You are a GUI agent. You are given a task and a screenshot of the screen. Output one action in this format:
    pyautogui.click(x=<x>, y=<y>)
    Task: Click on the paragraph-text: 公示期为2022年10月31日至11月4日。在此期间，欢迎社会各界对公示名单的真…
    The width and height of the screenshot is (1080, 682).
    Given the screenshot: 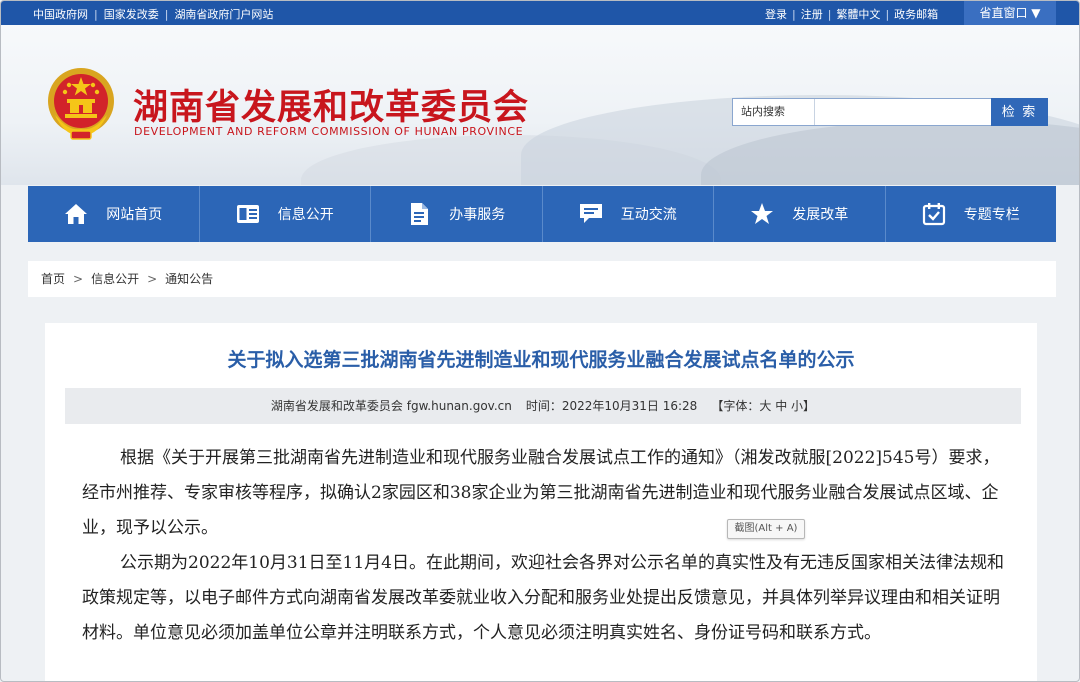 What is the action you would take?
    pyautogui.click(x=543, y=598)
    